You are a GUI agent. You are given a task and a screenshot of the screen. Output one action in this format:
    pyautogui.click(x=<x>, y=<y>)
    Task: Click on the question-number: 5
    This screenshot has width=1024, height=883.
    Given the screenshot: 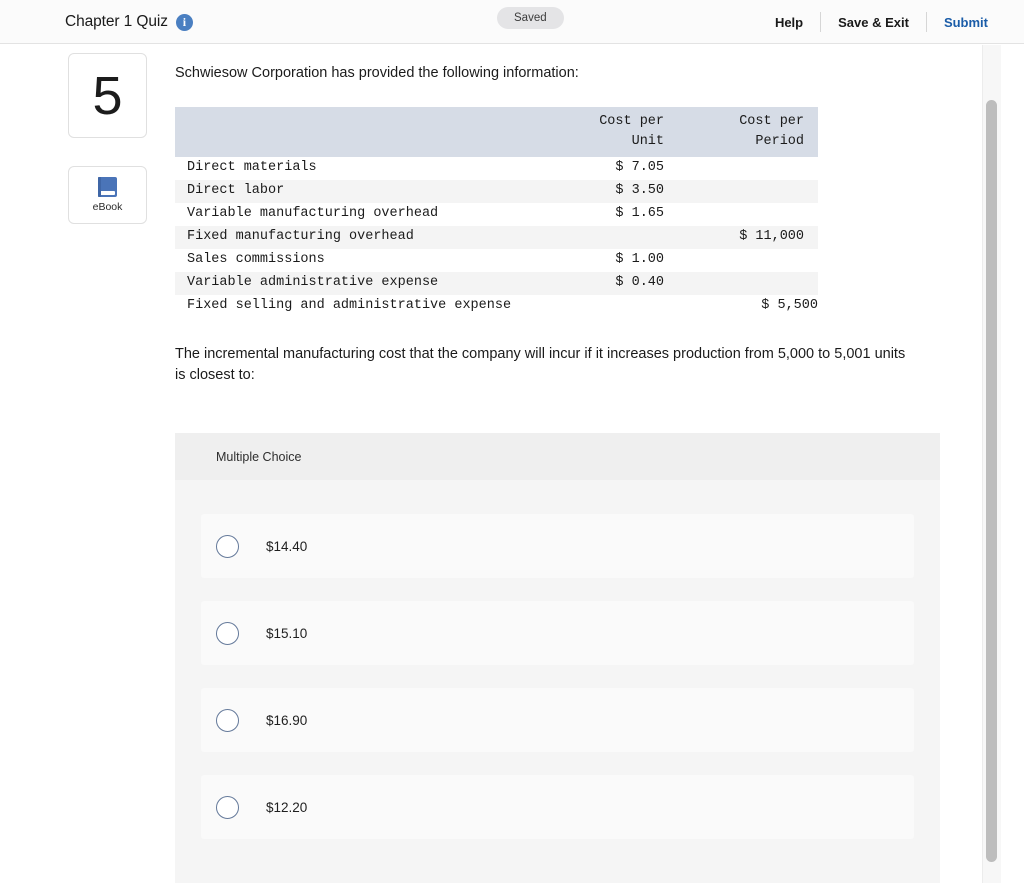 What is the action you would take?
    pyautogui.click(x=107, y=95)
    